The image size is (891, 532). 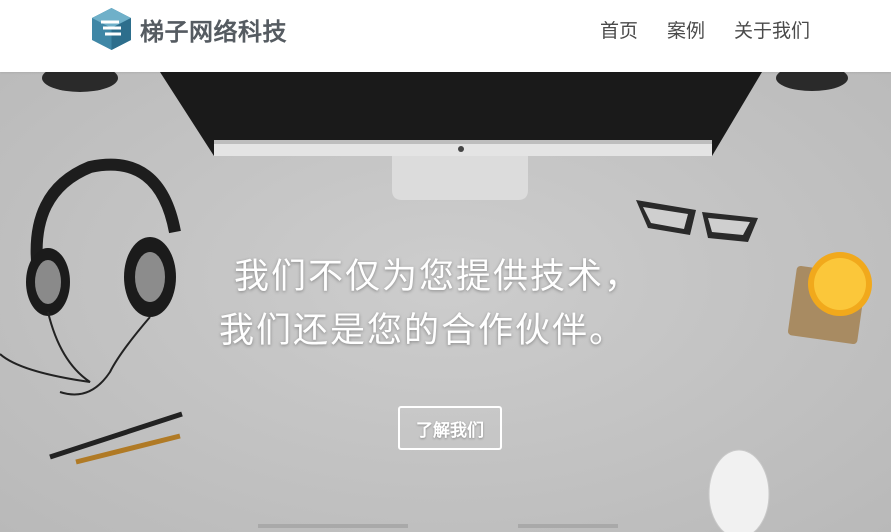 I want to click on brand-name: 梯子网络科技, so click(x=213, y=31).